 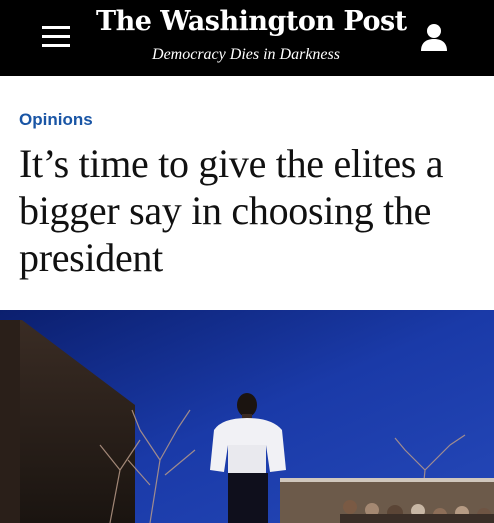 I want to click on site-logo: The Washington Post, so click(x=251, y=21).